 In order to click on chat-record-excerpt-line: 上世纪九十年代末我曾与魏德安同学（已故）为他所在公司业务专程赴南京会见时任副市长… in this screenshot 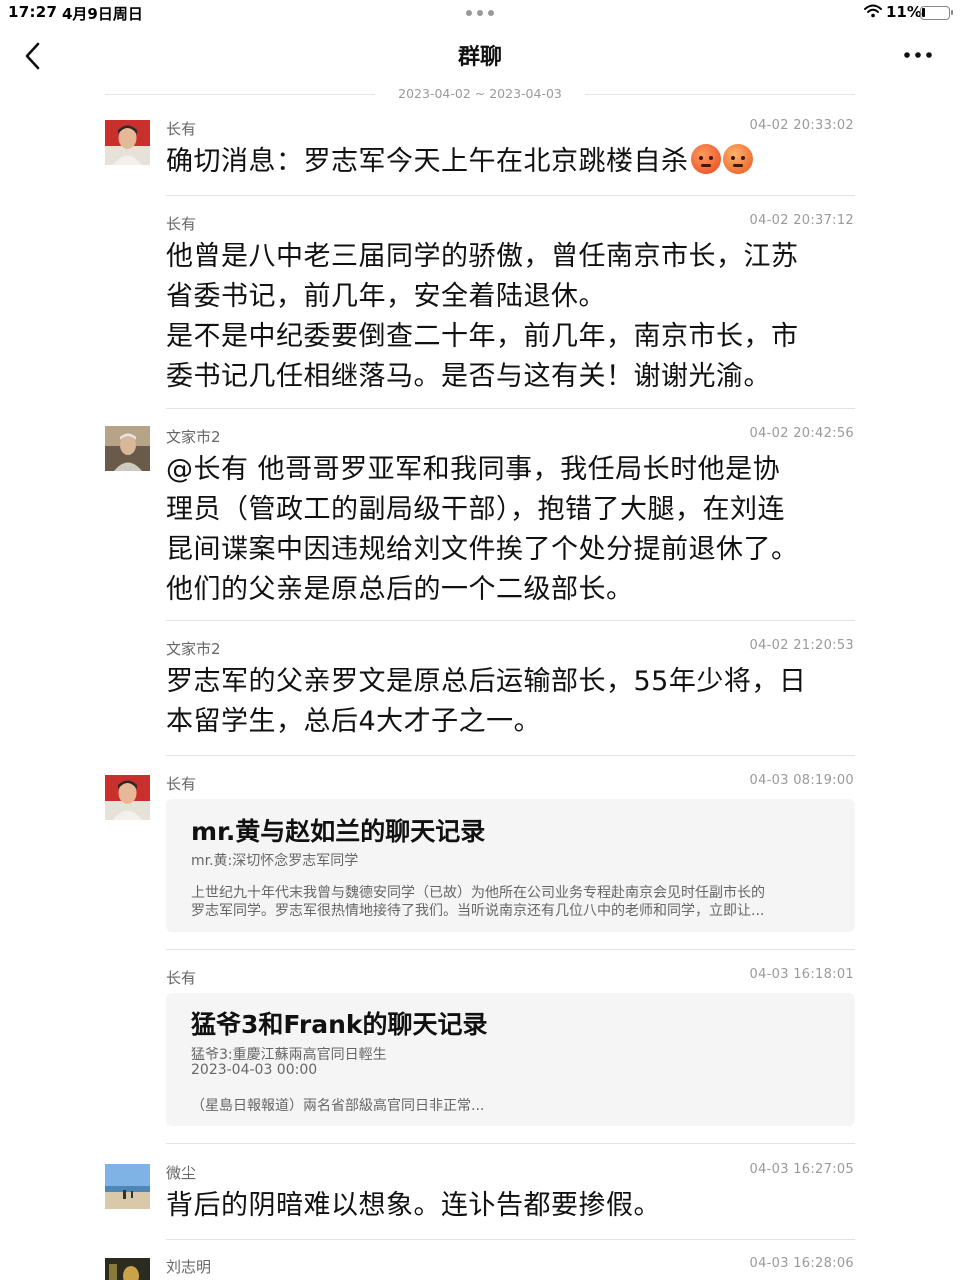, I will do `click(478, 893)`.